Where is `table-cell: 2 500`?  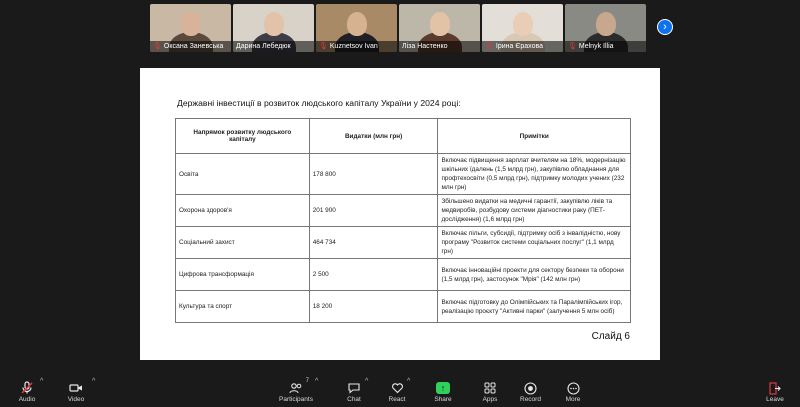 table-cell: 2 500 is located at coordinates (373, 274).